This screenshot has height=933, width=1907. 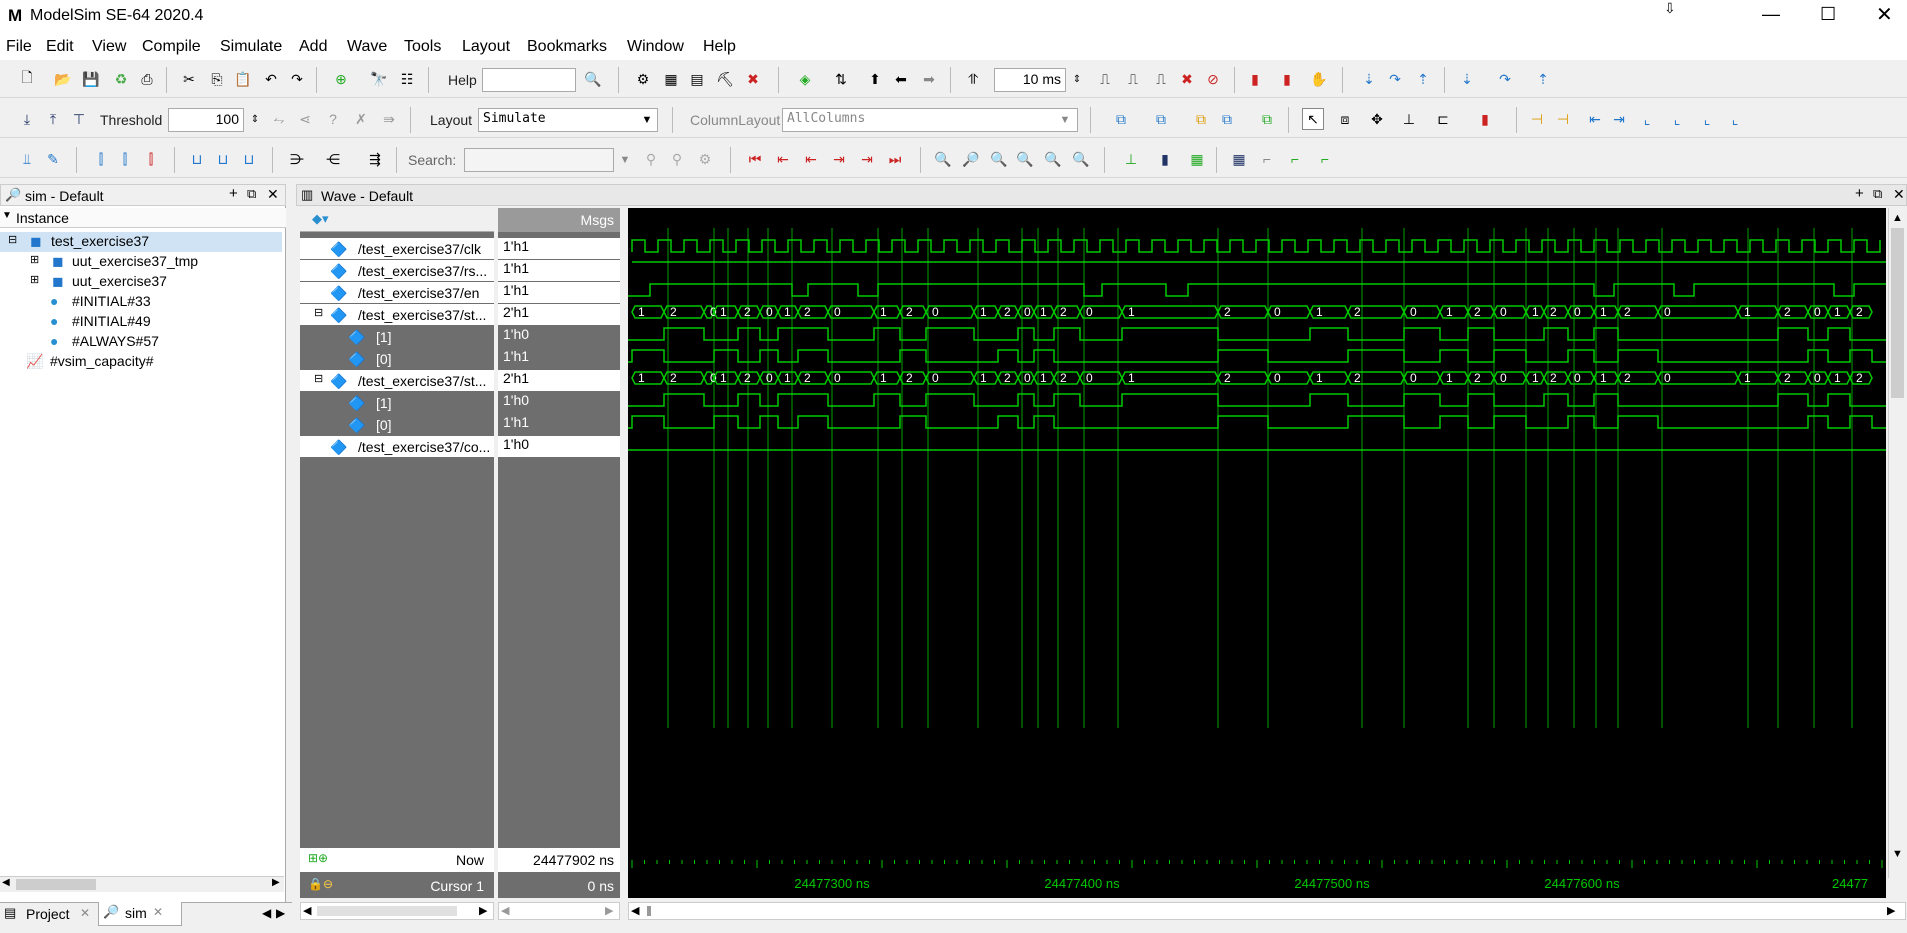 What do you see at coordinates (279, 119) in the screenshot?
I see `search-down-icon: ⥊` at bounding box center [279, 119].